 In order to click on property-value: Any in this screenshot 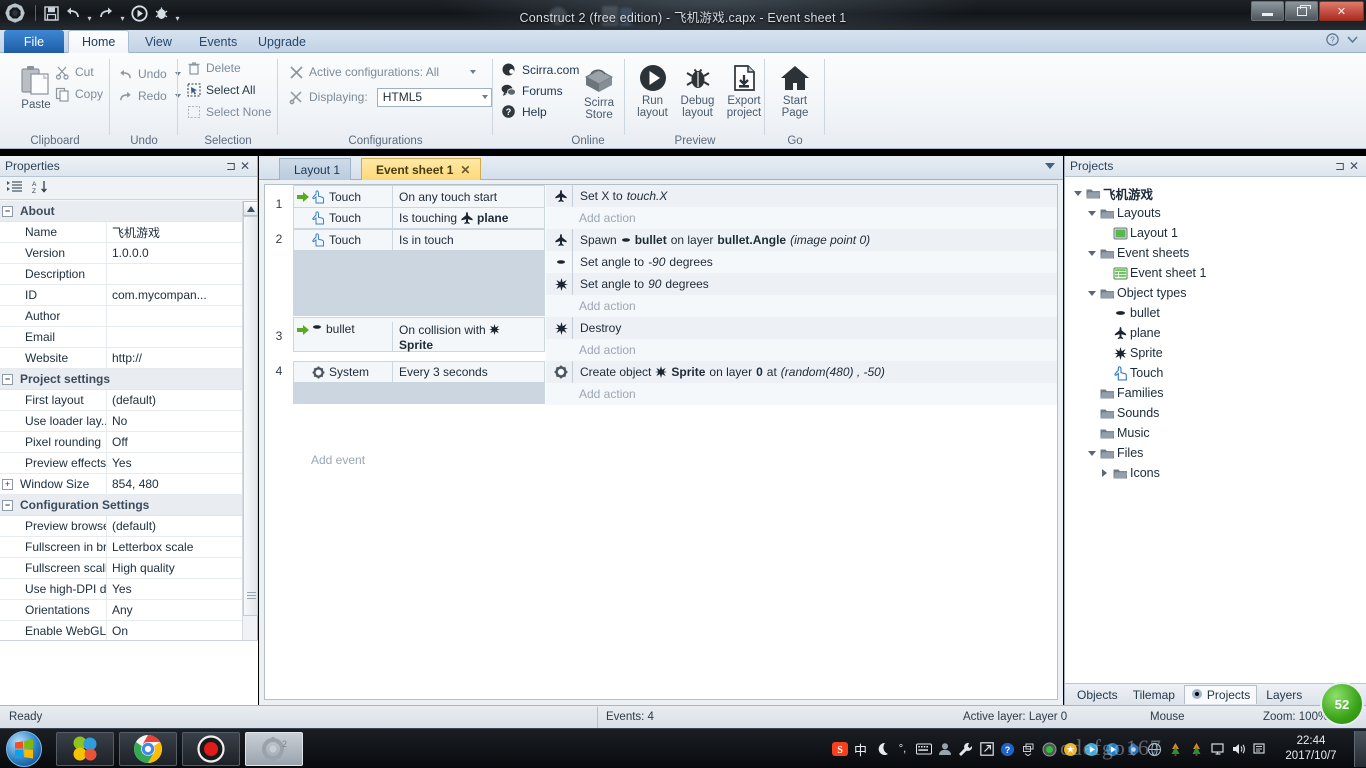, I will do `click(175, 610)`.